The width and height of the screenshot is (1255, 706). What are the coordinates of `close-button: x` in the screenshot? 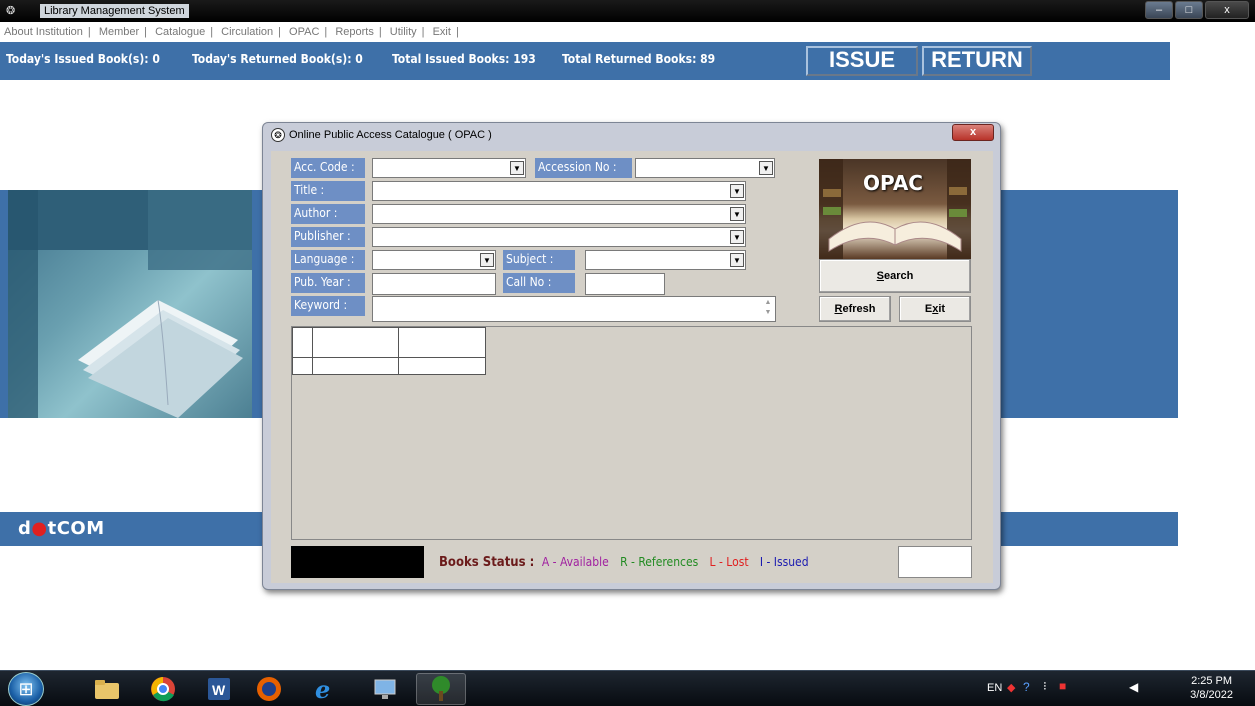 It's located at (1227, 10).